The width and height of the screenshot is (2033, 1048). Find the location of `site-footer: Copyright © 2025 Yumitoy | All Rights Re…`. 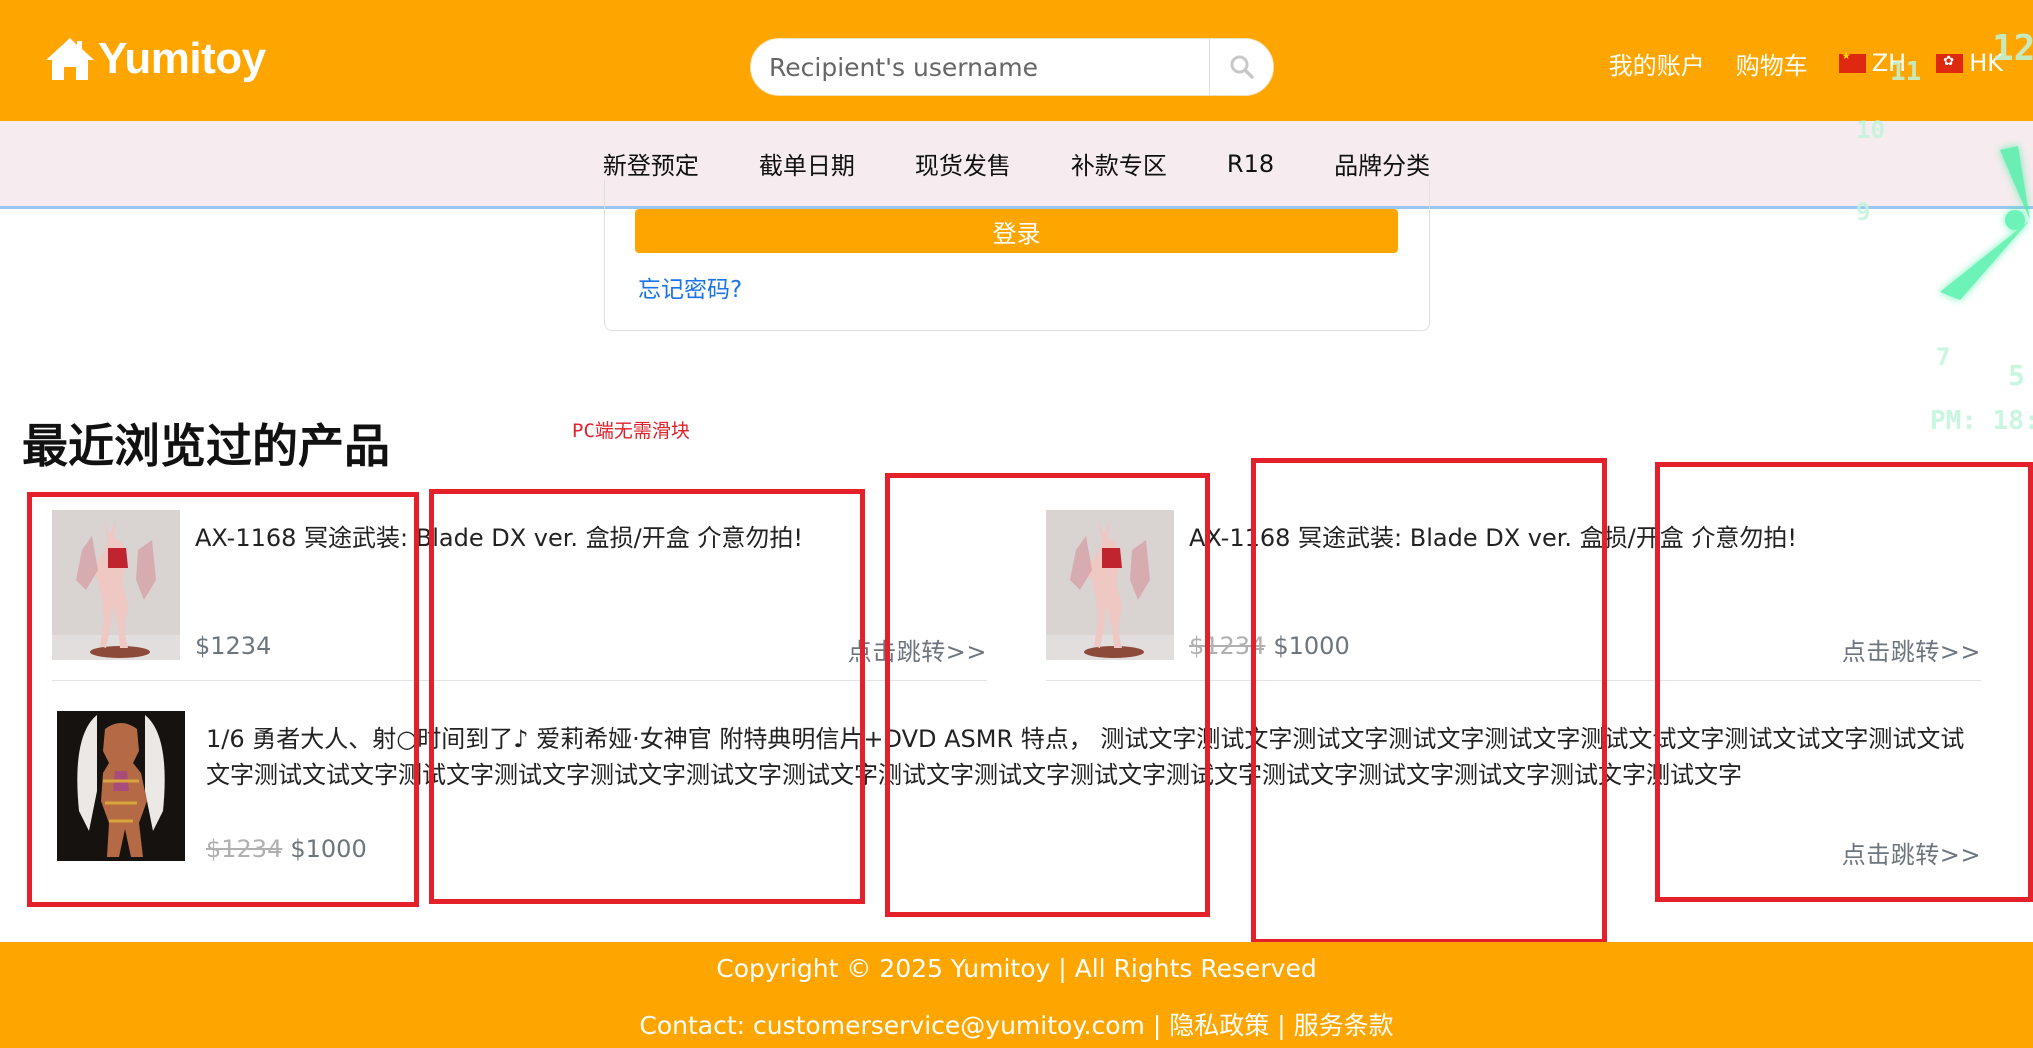

site-footer: Copyright © 2025 Yumitoy | All Rights Re… is located at coordinates (1016, 995).